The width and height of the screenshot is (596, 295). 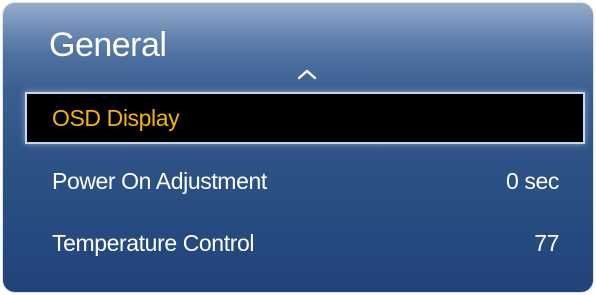 What do you see at coordinates (153, 243) in the screenshot?
I see `menu-item-label: Temperature Control` at bounding box center [153, 243].